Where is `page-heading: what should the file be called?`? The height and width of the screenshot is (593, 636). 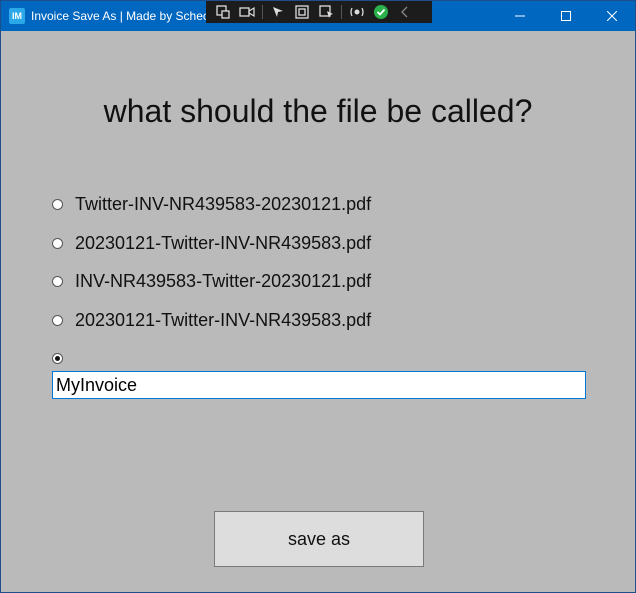 page-heading: what should the file be called? is located at coordinates (318, 111).